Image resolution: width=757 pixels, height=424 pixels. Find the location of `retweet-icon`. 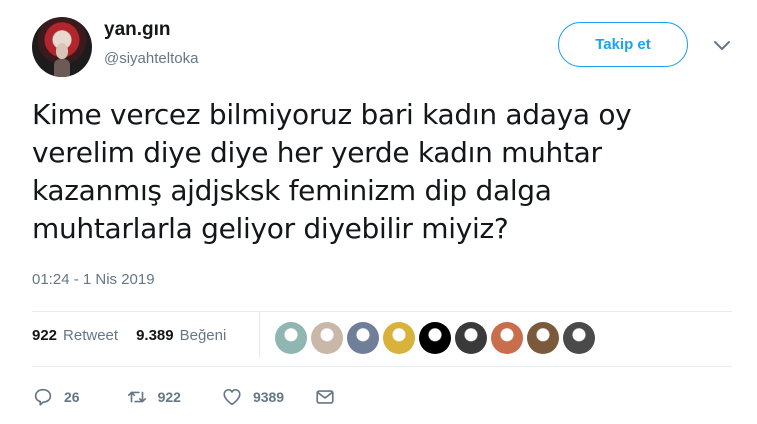

retweet-icon is located at coordinates (136, 397).